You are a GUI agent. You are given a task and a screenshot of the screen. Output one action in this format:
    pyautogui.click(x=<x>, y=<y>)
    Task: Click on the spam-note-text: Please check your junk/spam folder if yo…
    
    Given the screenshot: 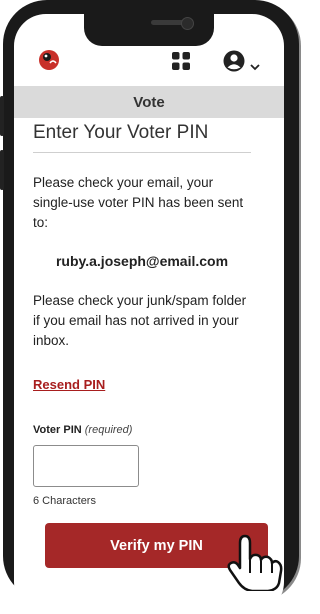 What is the action you would take?
    pyautogui.click(x=140, y=320)
    